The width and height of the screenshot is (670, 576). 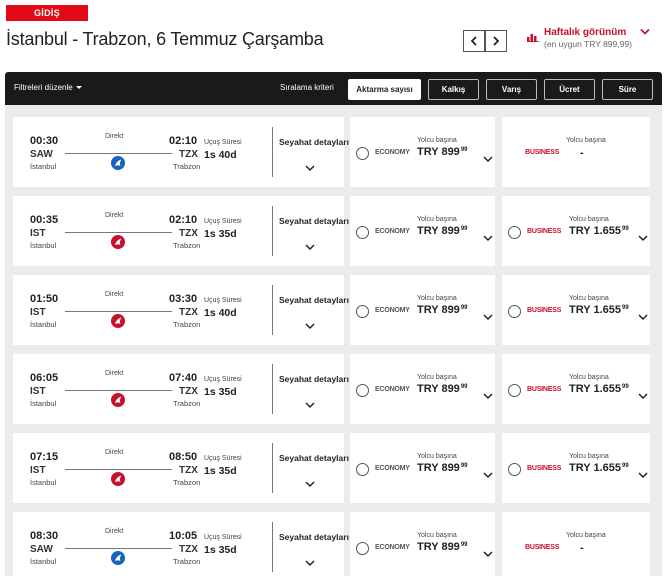 What do you see at coordinates (576, 152) in the screenshot?
I see `business-fare-card-unavailable: BUSINESS Yolcu başına -` at bounding box center [576, 152].